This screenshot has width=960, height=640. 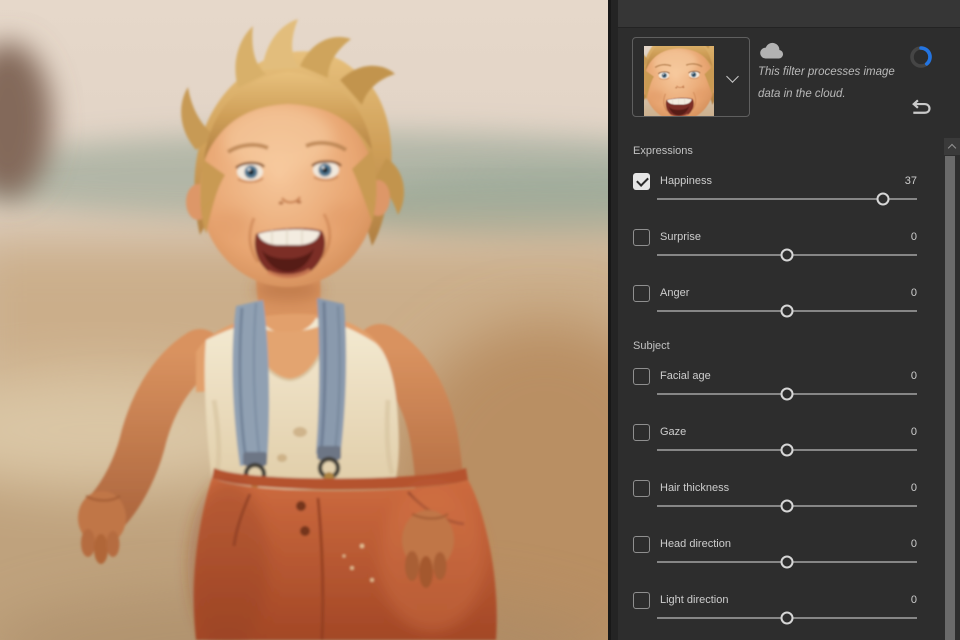 I want to click on filter-row-happiness: Happiness 37, so click(x=775, y=190).